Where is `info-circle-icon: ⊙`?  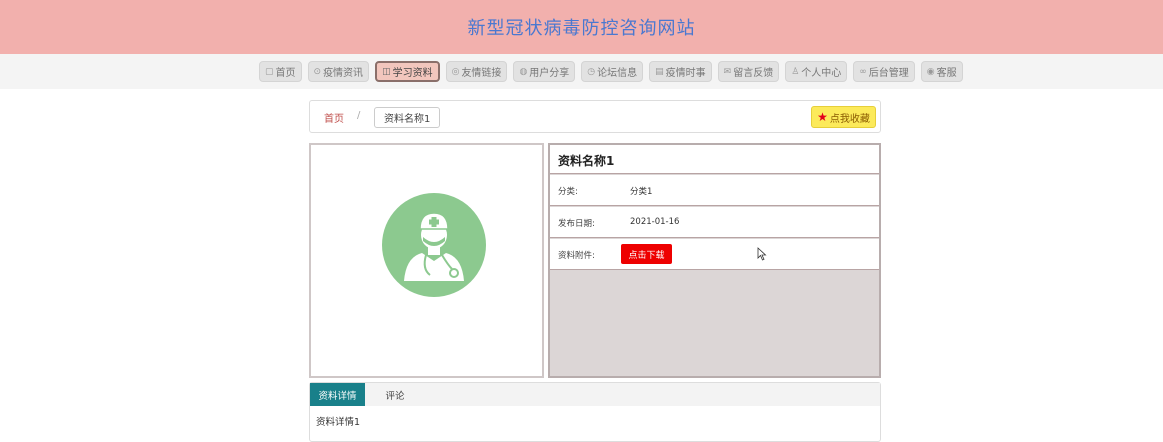 info-circle-icon: ⊙ is located at coordinates (317, 71).